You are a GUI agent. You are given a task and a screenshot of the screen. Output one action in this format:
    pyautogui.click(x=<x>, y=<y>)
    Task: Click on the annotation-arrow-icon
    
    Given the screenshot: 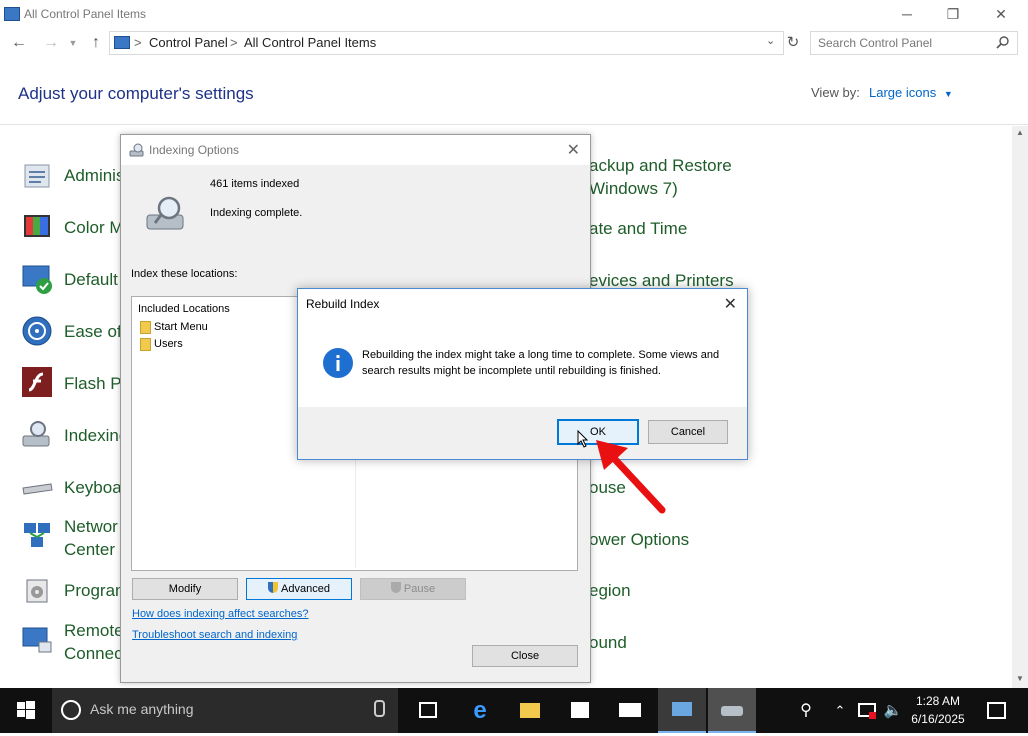 What is the action you would take?
    pyautogui.click(x=630, y=478)
    